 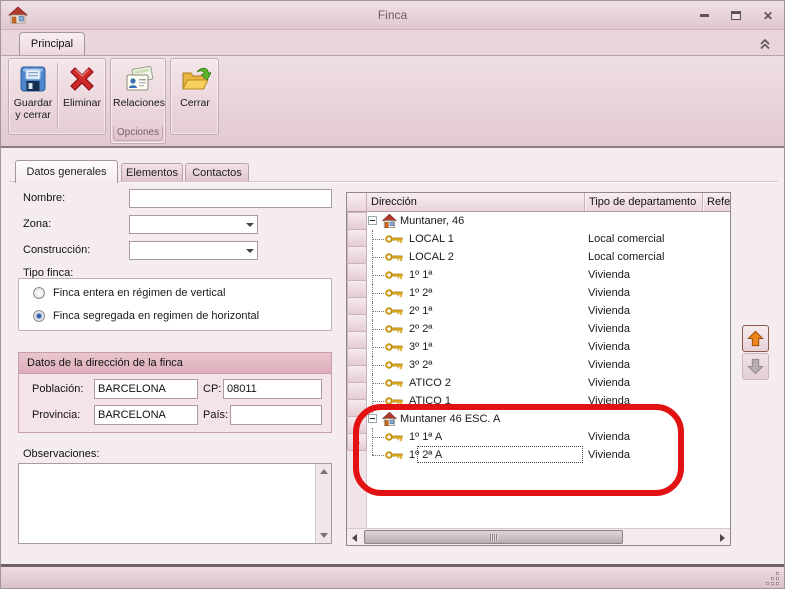 What do you see at coordinates (765, 44) in the screenshot?
I see `ribbon-collapse-button` at bounding box center [765, 44].